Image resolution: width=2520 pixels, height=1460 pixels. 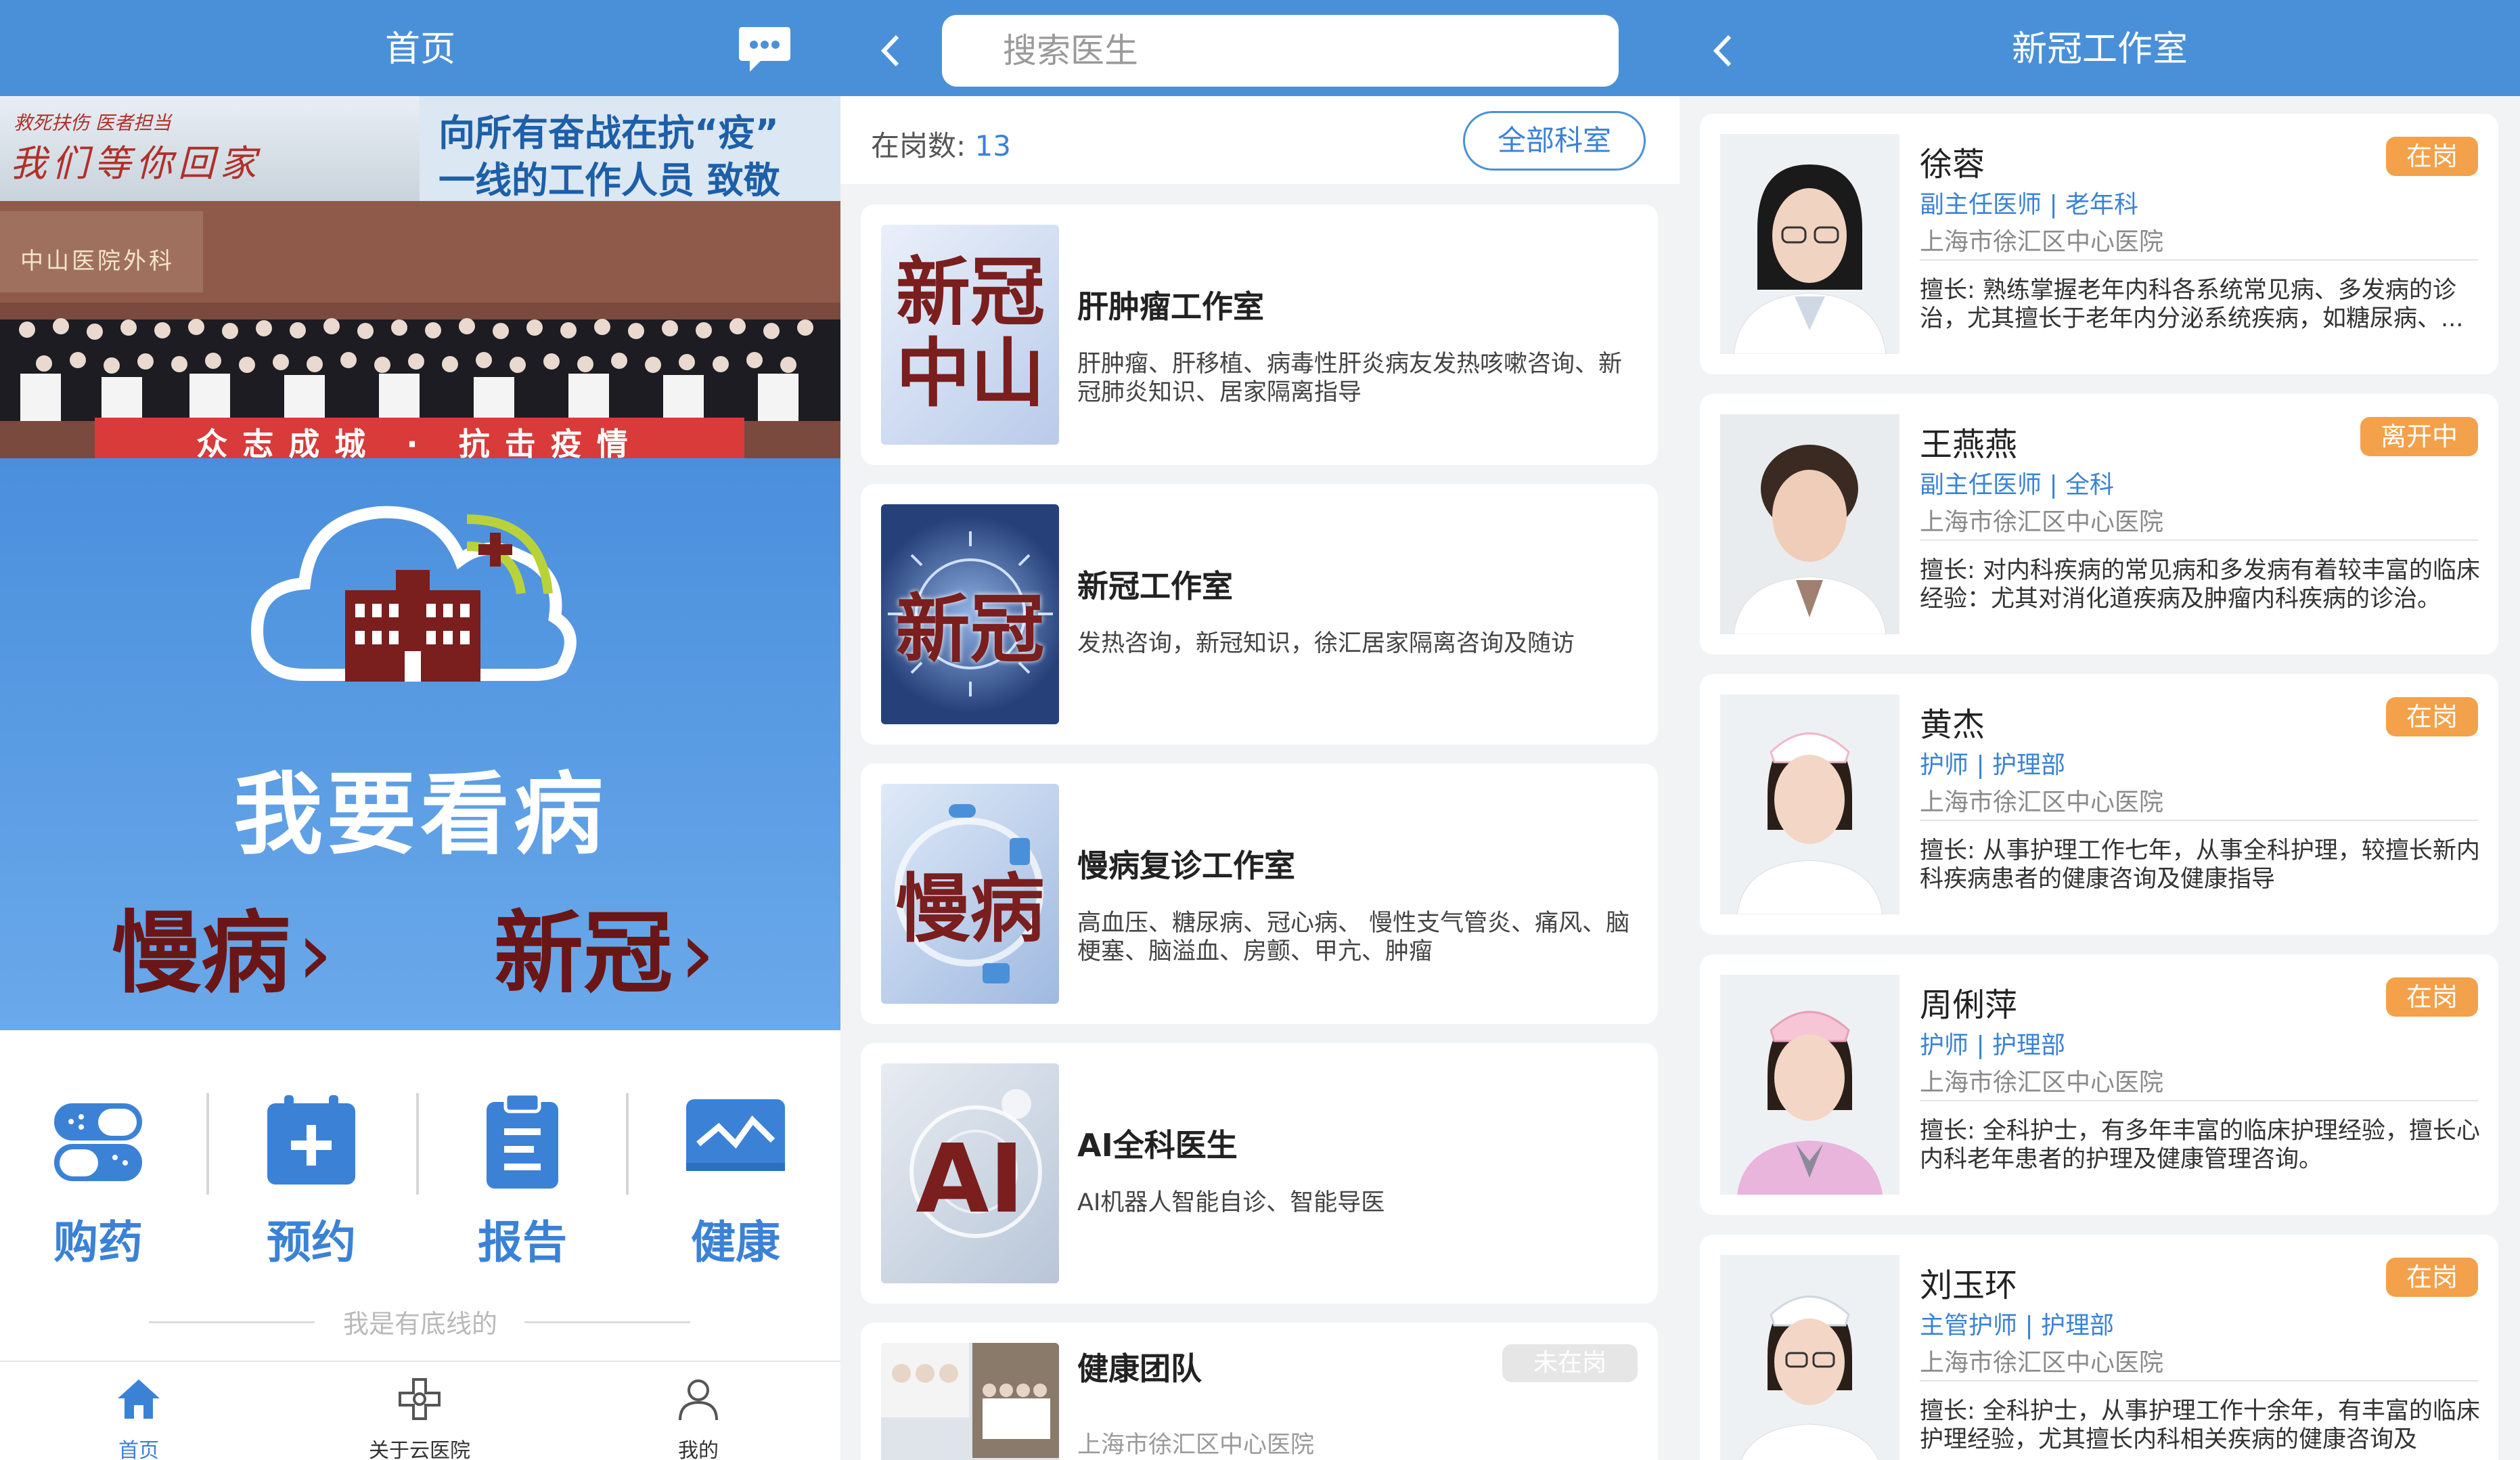 What do you see at coordinates (420, 744) in the screenshot?
I see `see-doctor-hero: 我要看病 慢病› 新冠›` at bounding box center [420, 744].